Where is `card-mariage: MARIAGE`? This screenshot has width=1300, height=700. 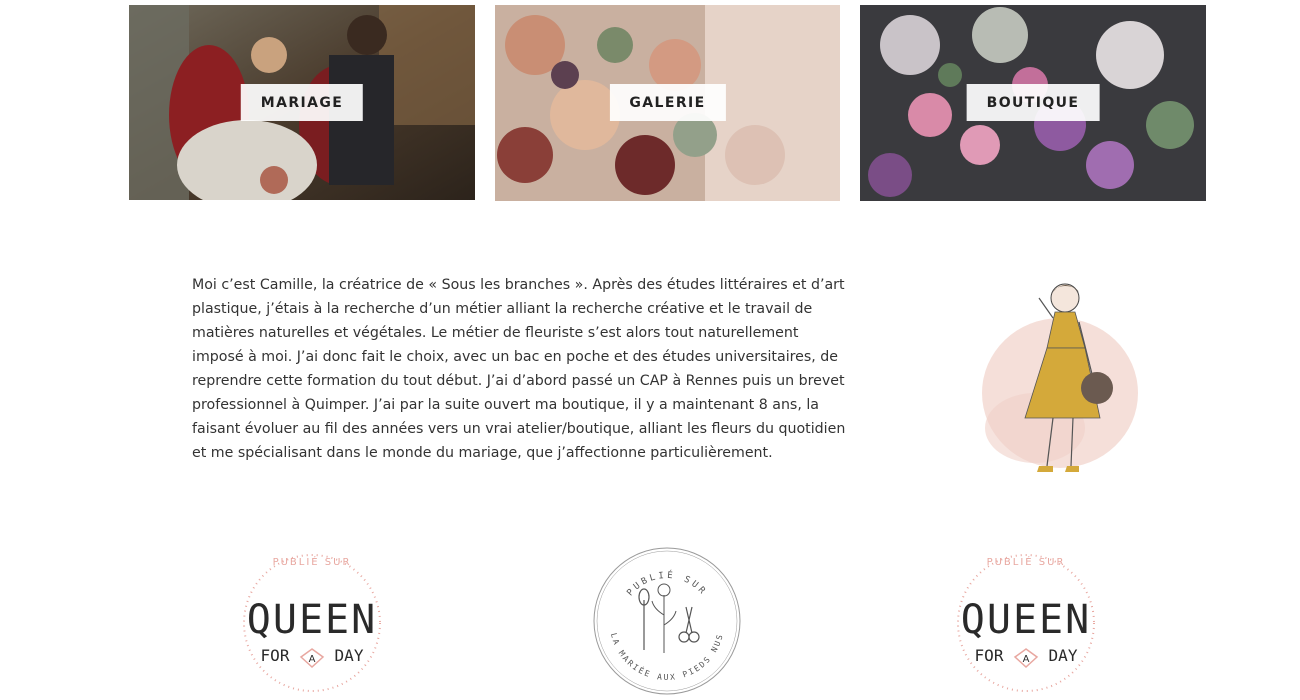
card-mariage: MARIAGE is located at coordinates (302, 102).